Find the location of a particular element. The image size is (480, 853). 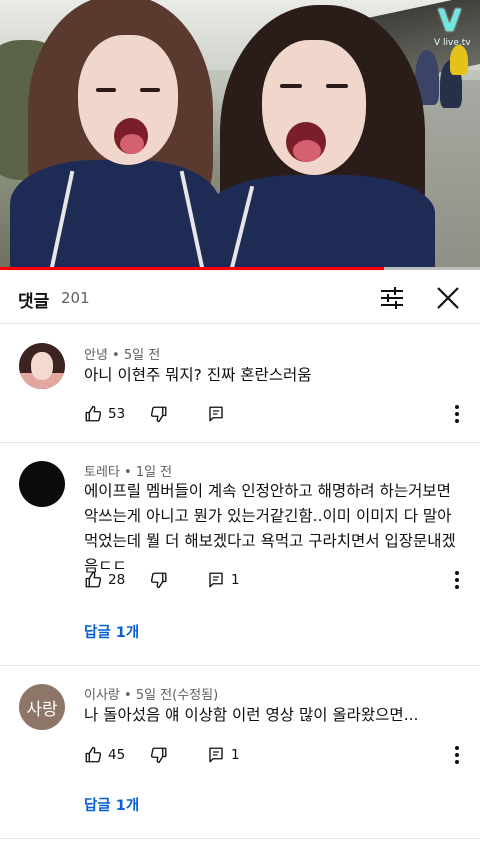

comment-item: 안녕 • 5일 전 아니 이현주 뭐지? 진짜 혼란스러움 53 is located at coordinates (240, 384).